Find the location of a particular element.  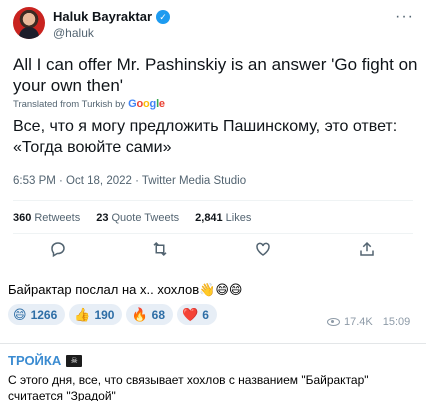

reaction-count: 1266 is located at coordinates (44, 314).